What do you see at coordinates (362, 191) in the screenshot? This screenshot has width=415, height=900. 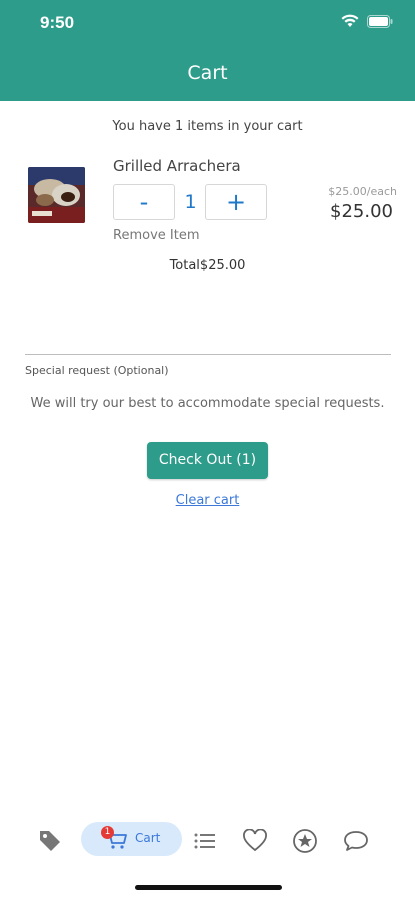 I see `unit-price: $25.00/each` at bounding box center [362, 191].